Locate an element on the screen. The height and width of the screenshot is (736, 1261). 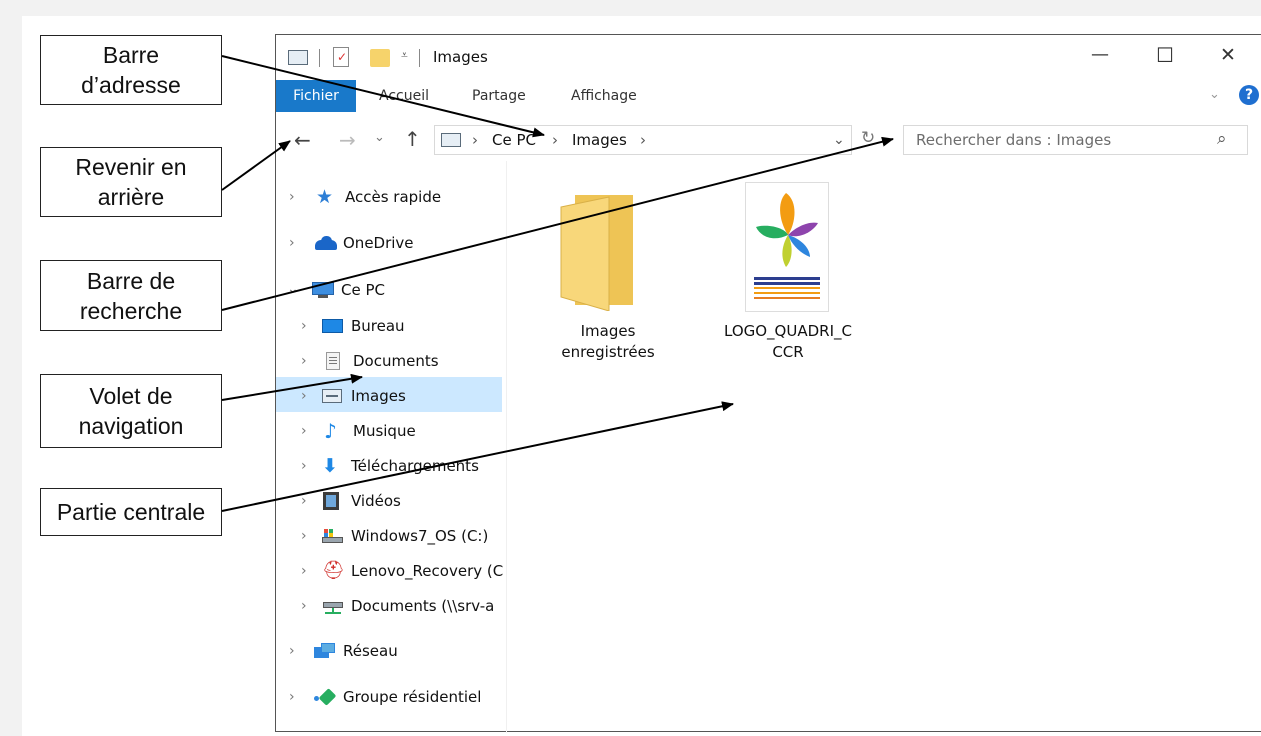
nav-item-lenovo-recovery: ⛑ Lenovo_Recovery (C is located at coordinates (412, 571).